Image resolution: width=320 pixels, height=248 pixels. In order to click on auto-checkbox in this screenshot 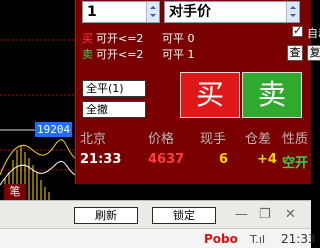, I will do `click(297, 30)`.